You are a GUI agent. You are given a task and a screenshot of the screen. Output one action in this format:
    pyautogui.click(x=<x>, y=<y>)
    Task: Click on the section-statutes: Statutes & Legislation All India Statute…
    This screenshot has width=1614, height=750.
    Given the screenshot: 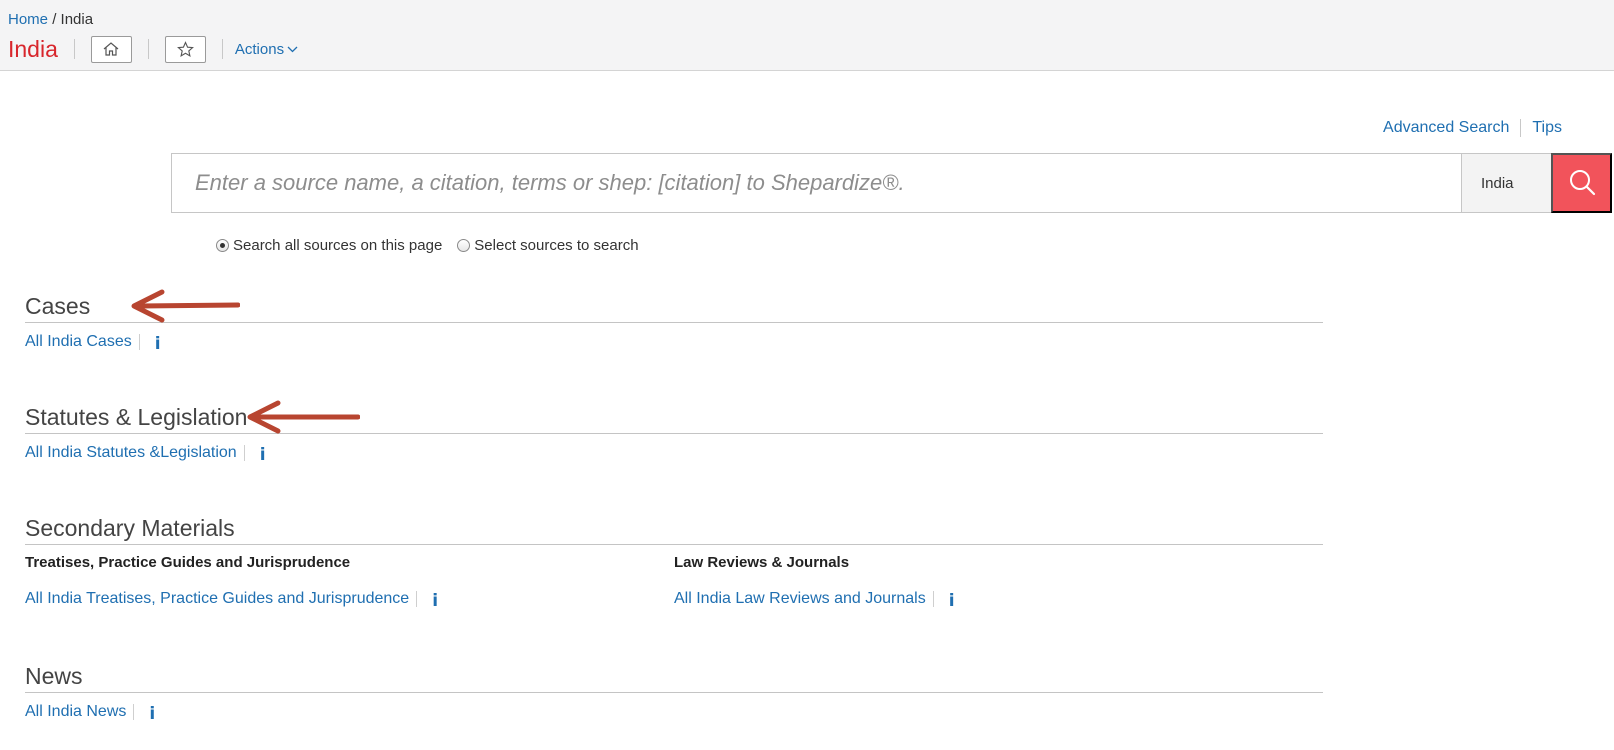 What is the action you would take?
    pyautogui.click(x=674, y=432)
    